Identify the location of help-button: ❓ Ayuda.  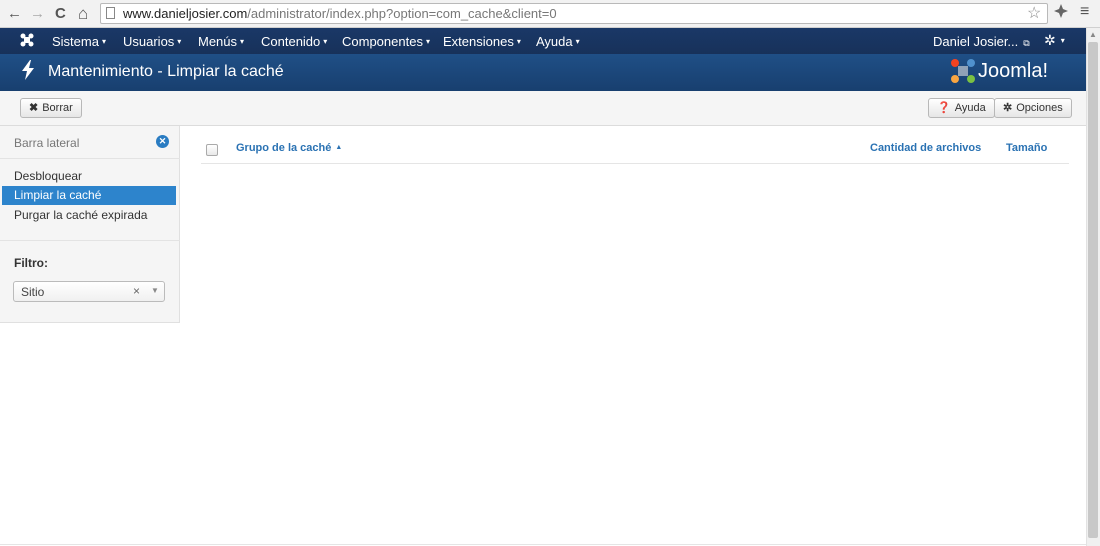
(961, 108).